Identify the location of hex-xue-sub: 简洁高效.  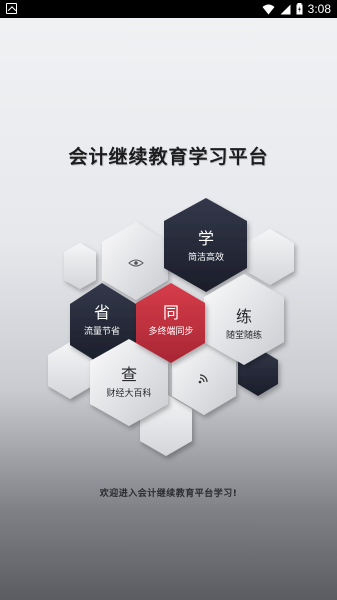
(205, 258).